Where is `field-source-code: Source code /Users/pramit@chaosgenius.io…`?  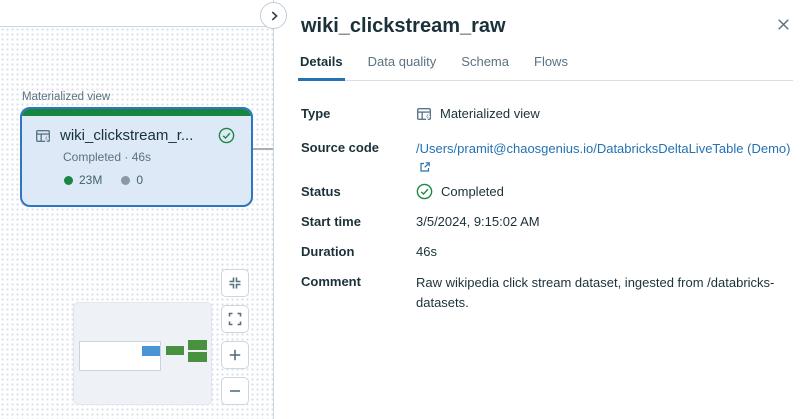
field-source-code: Source code /Users/pramit@chaosgenius.io… is located at coordinates (547, 157).